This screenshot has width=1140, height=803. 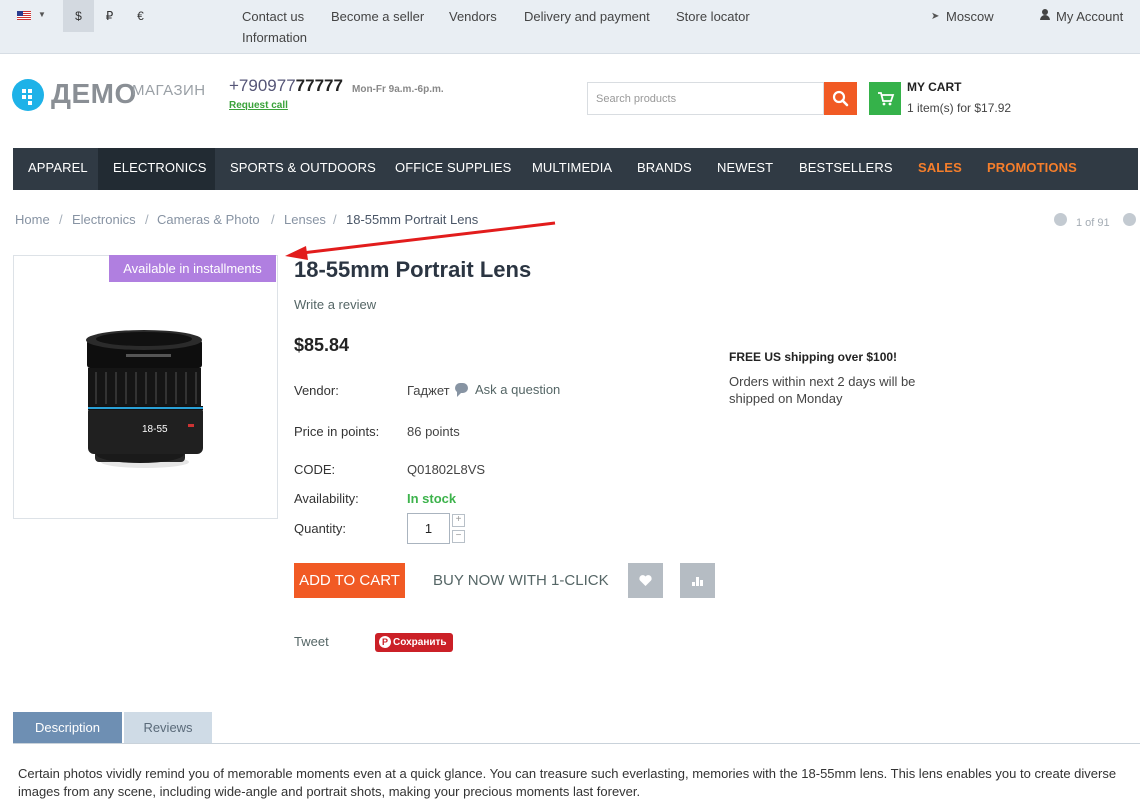 What do you see at coordinates (705, 98) in the screenshot?
I see `search-input` at bounding box center [705, 98].